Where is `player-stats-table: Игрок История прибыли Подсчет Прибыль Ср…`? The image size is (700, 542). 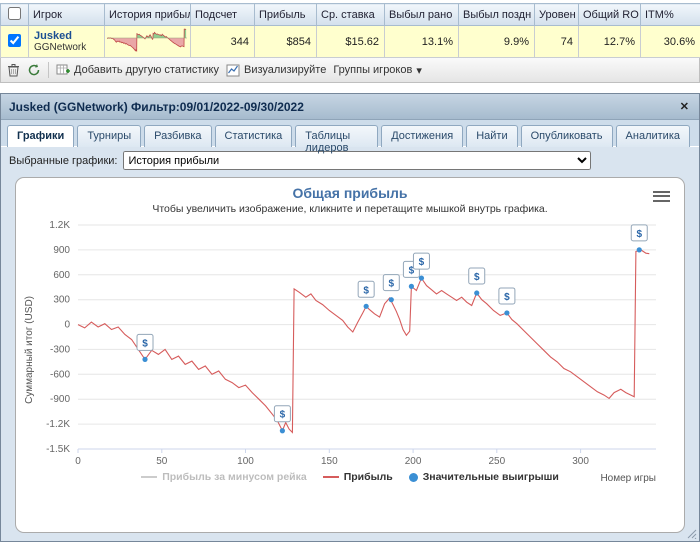 player-stats-table: Игрок История прибыли Подсчет Прибыль Ср… is located at coordinates (350, 30).